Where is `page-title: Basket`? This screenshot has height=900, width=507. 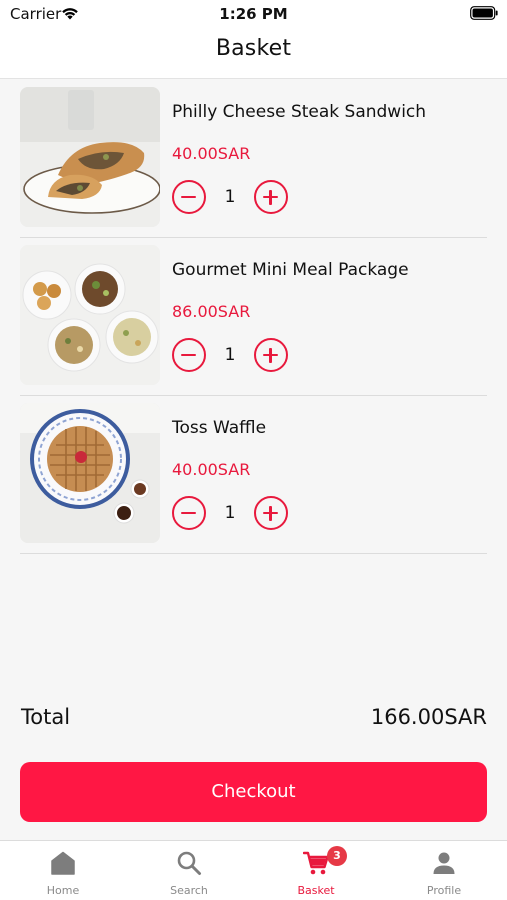 page-title: Basket is located at coordinates (253, 48).